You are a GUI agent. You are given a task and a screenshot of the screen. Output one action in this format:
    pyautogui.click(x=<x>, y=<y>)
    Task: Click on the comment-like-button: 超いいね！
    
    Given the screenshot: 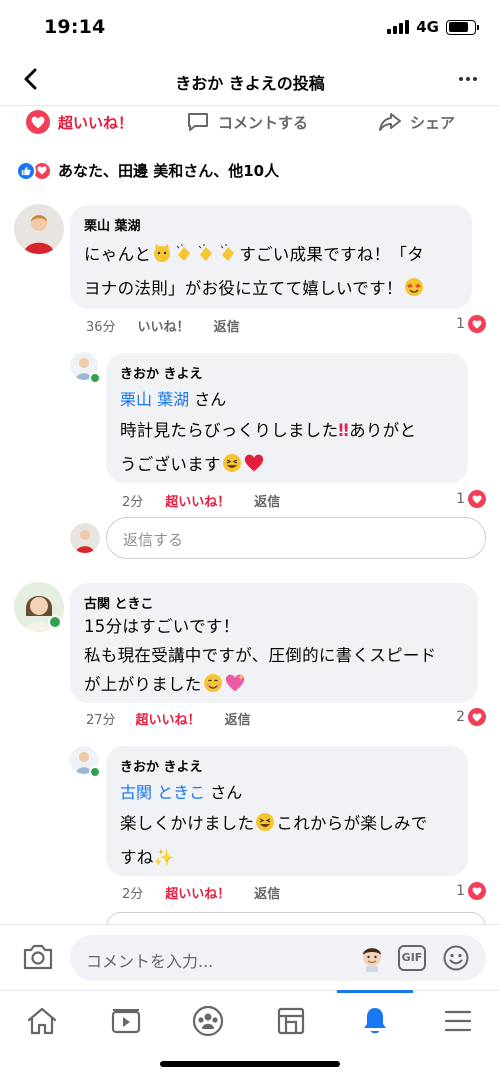 What is the action you would take?
    pyautogui.click(x=168, y=718)
    